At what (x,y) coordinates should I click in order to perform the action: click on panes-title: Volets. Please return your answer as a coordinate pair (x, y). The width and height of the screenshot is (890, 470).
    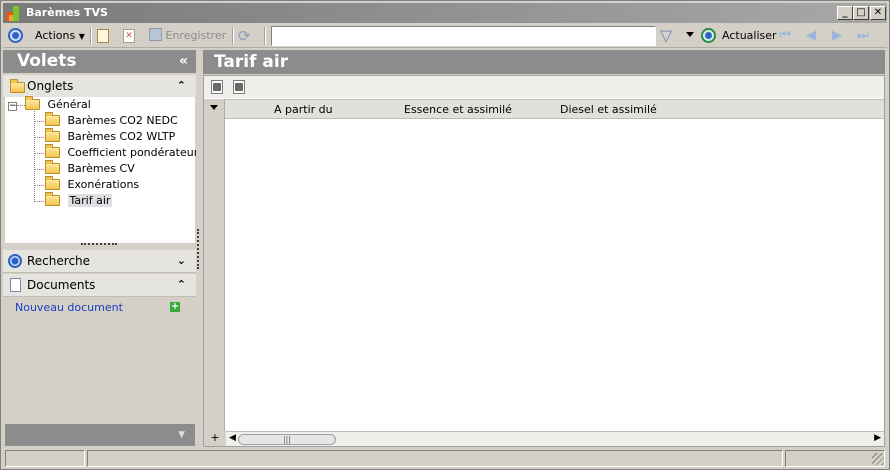
    Looking at the image, I should click on (47, 61).